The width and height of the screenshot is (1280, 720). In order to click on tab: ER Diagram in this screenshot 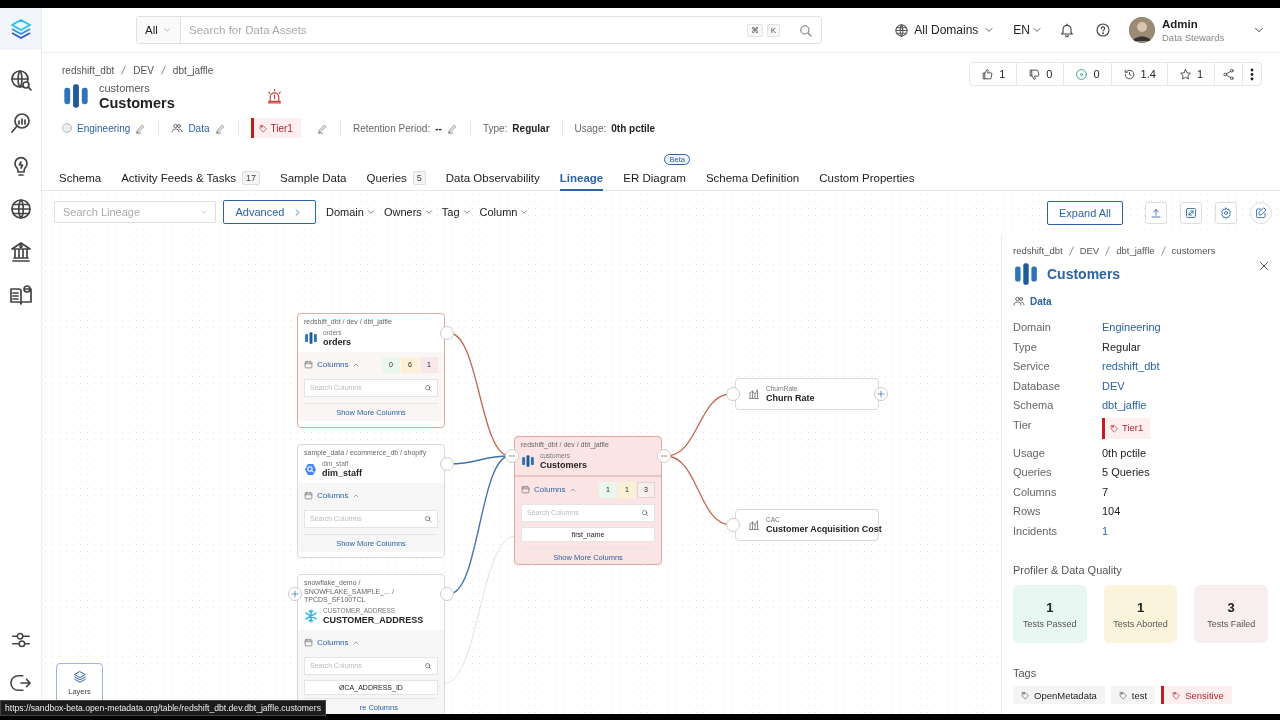, I will do `click(654, 180)`.